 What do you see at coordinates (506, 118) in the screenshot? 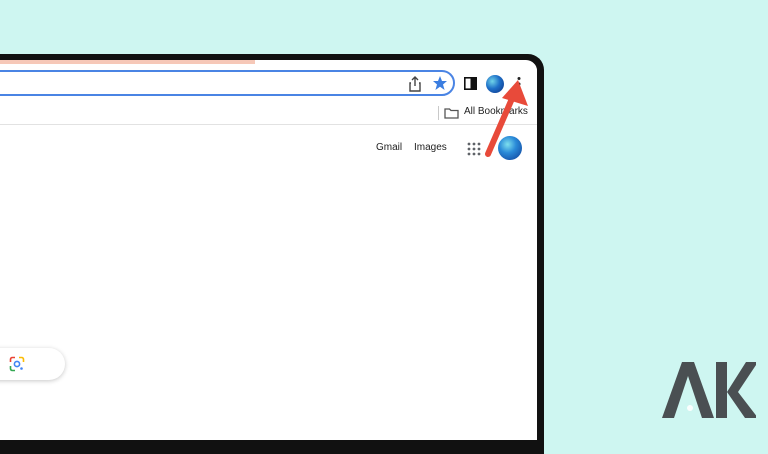
I see `red-arrow-annotation` at bounding box center [506, 118].